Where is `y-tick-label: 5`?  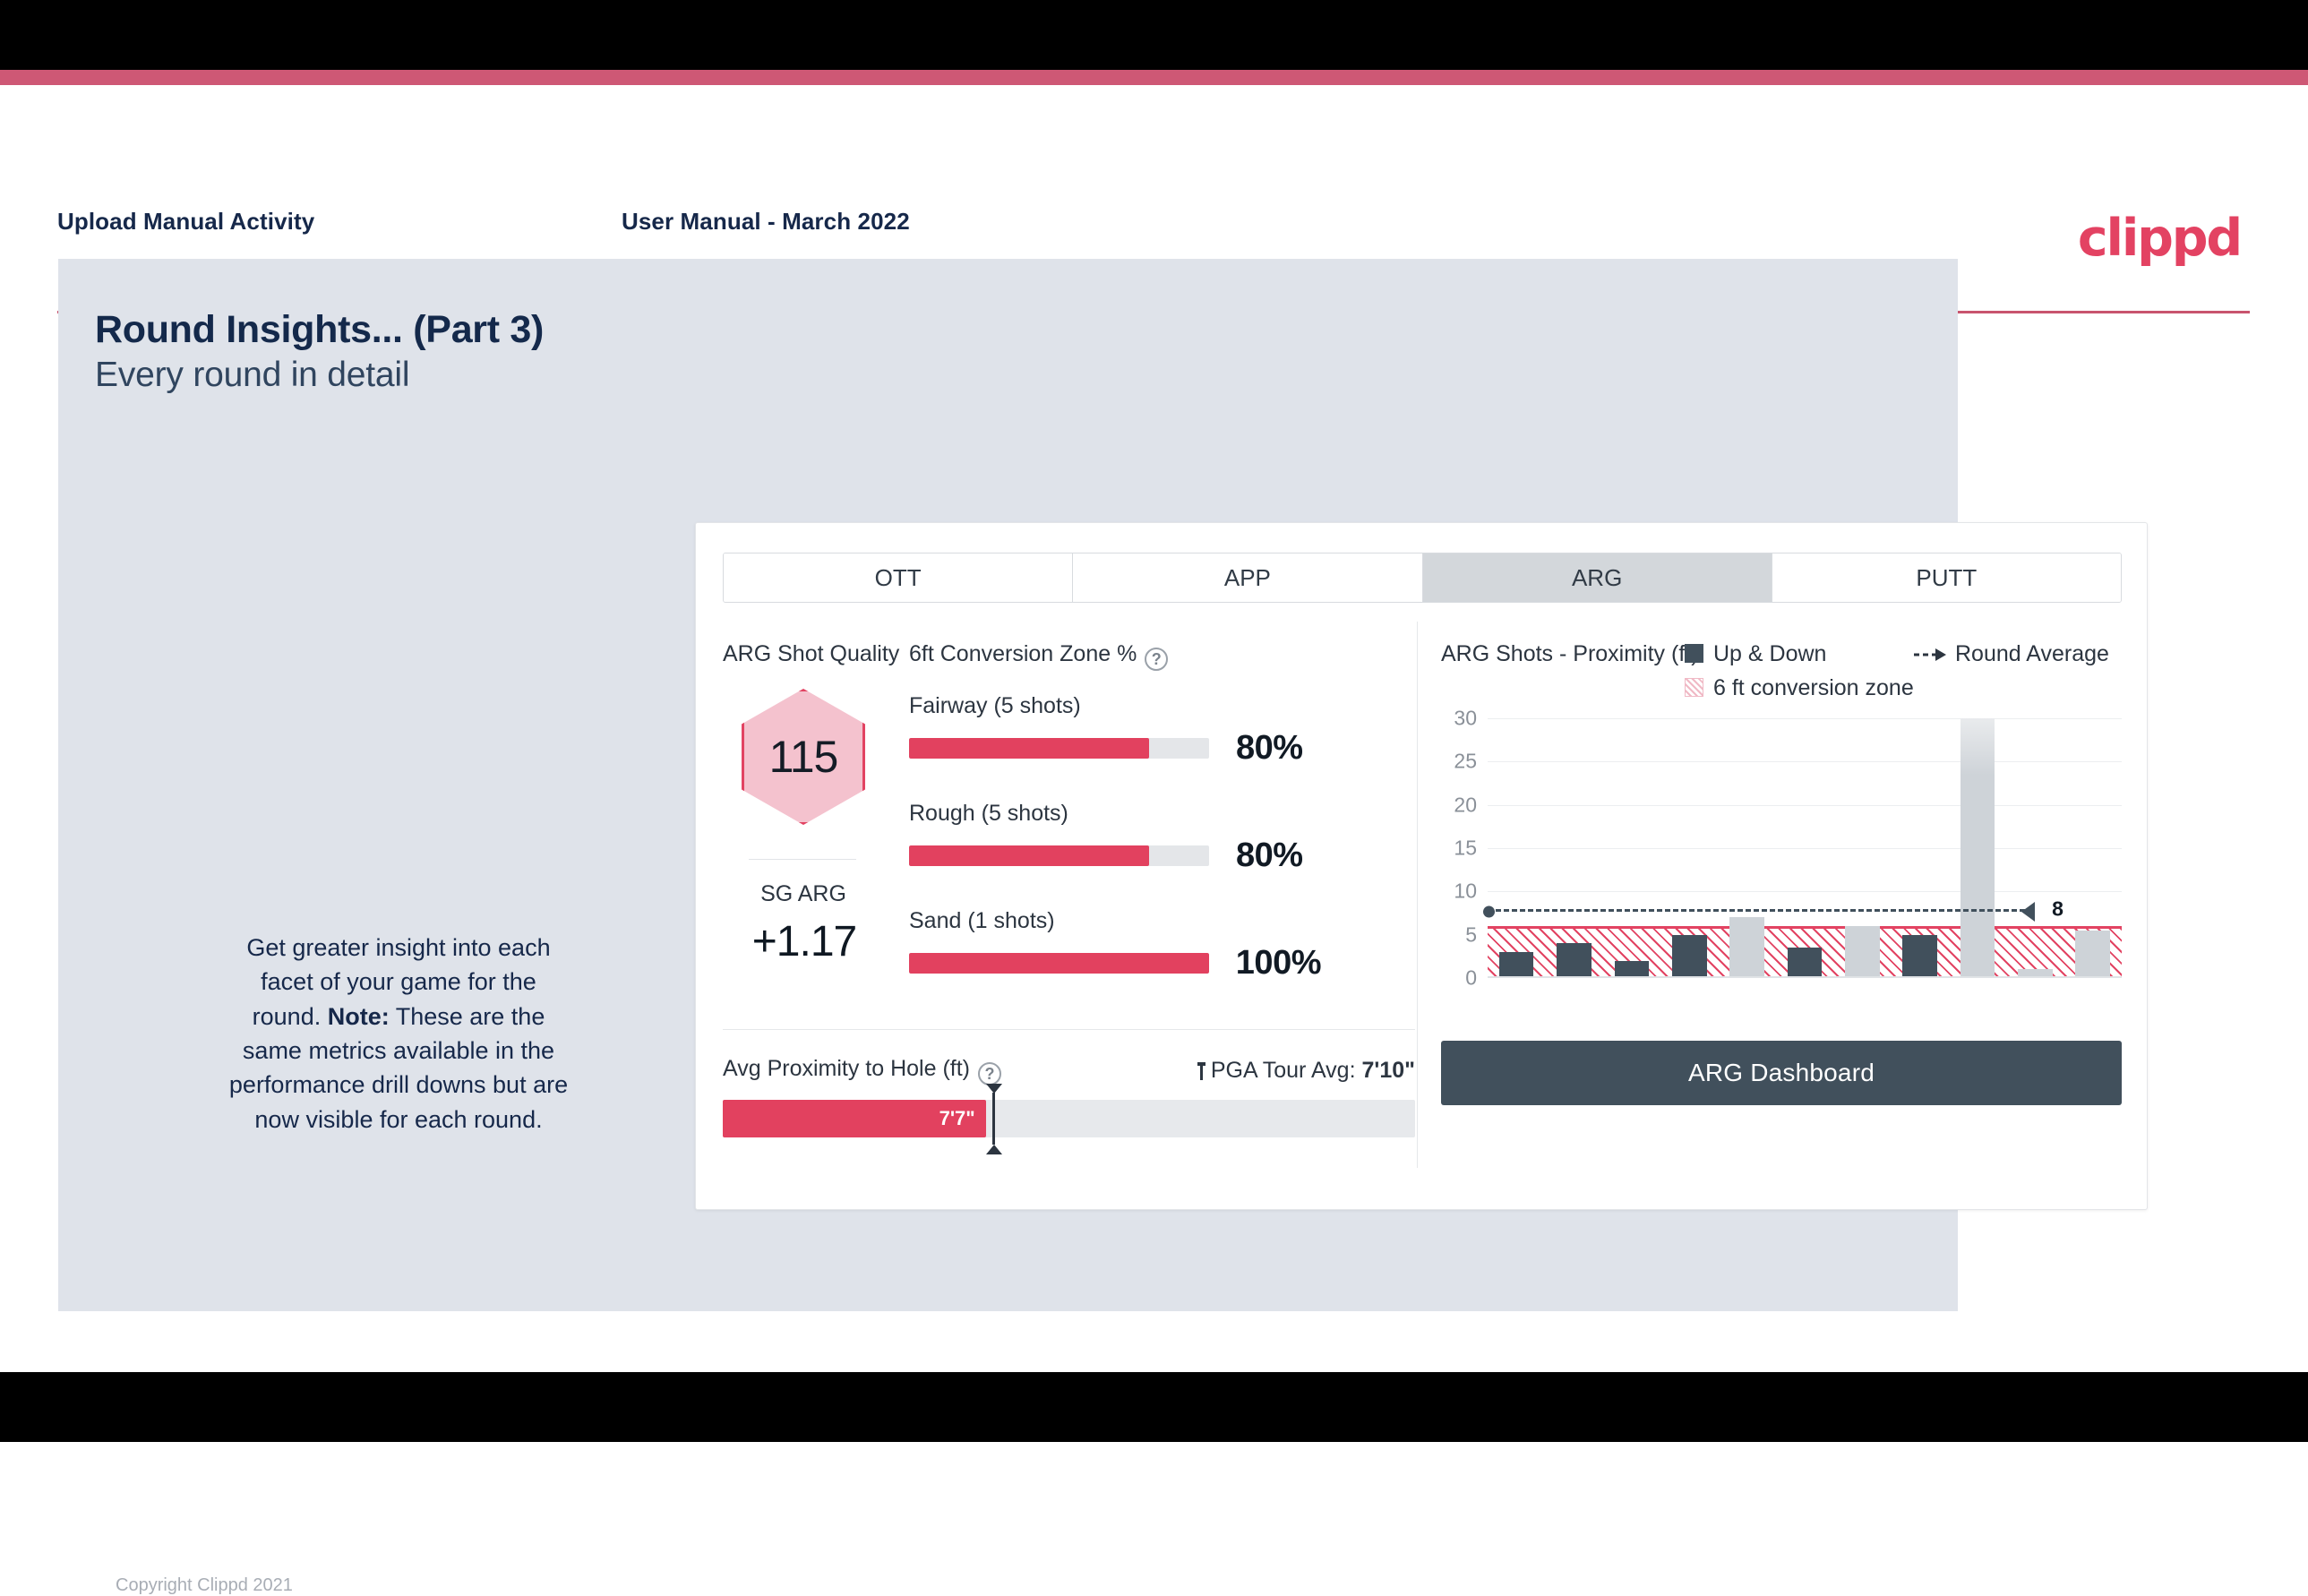
y-tick-label: 5 is located at coordinates (1471, 934).